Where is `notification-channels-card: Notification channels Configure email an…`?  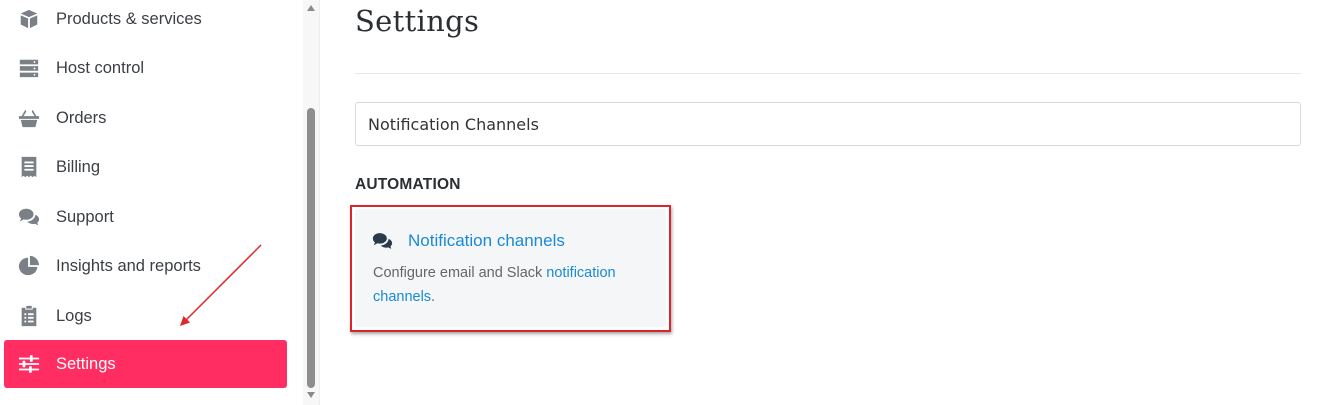 notification-channels-card: Notification channels Configure email an… is located at coordinates (510, 268).